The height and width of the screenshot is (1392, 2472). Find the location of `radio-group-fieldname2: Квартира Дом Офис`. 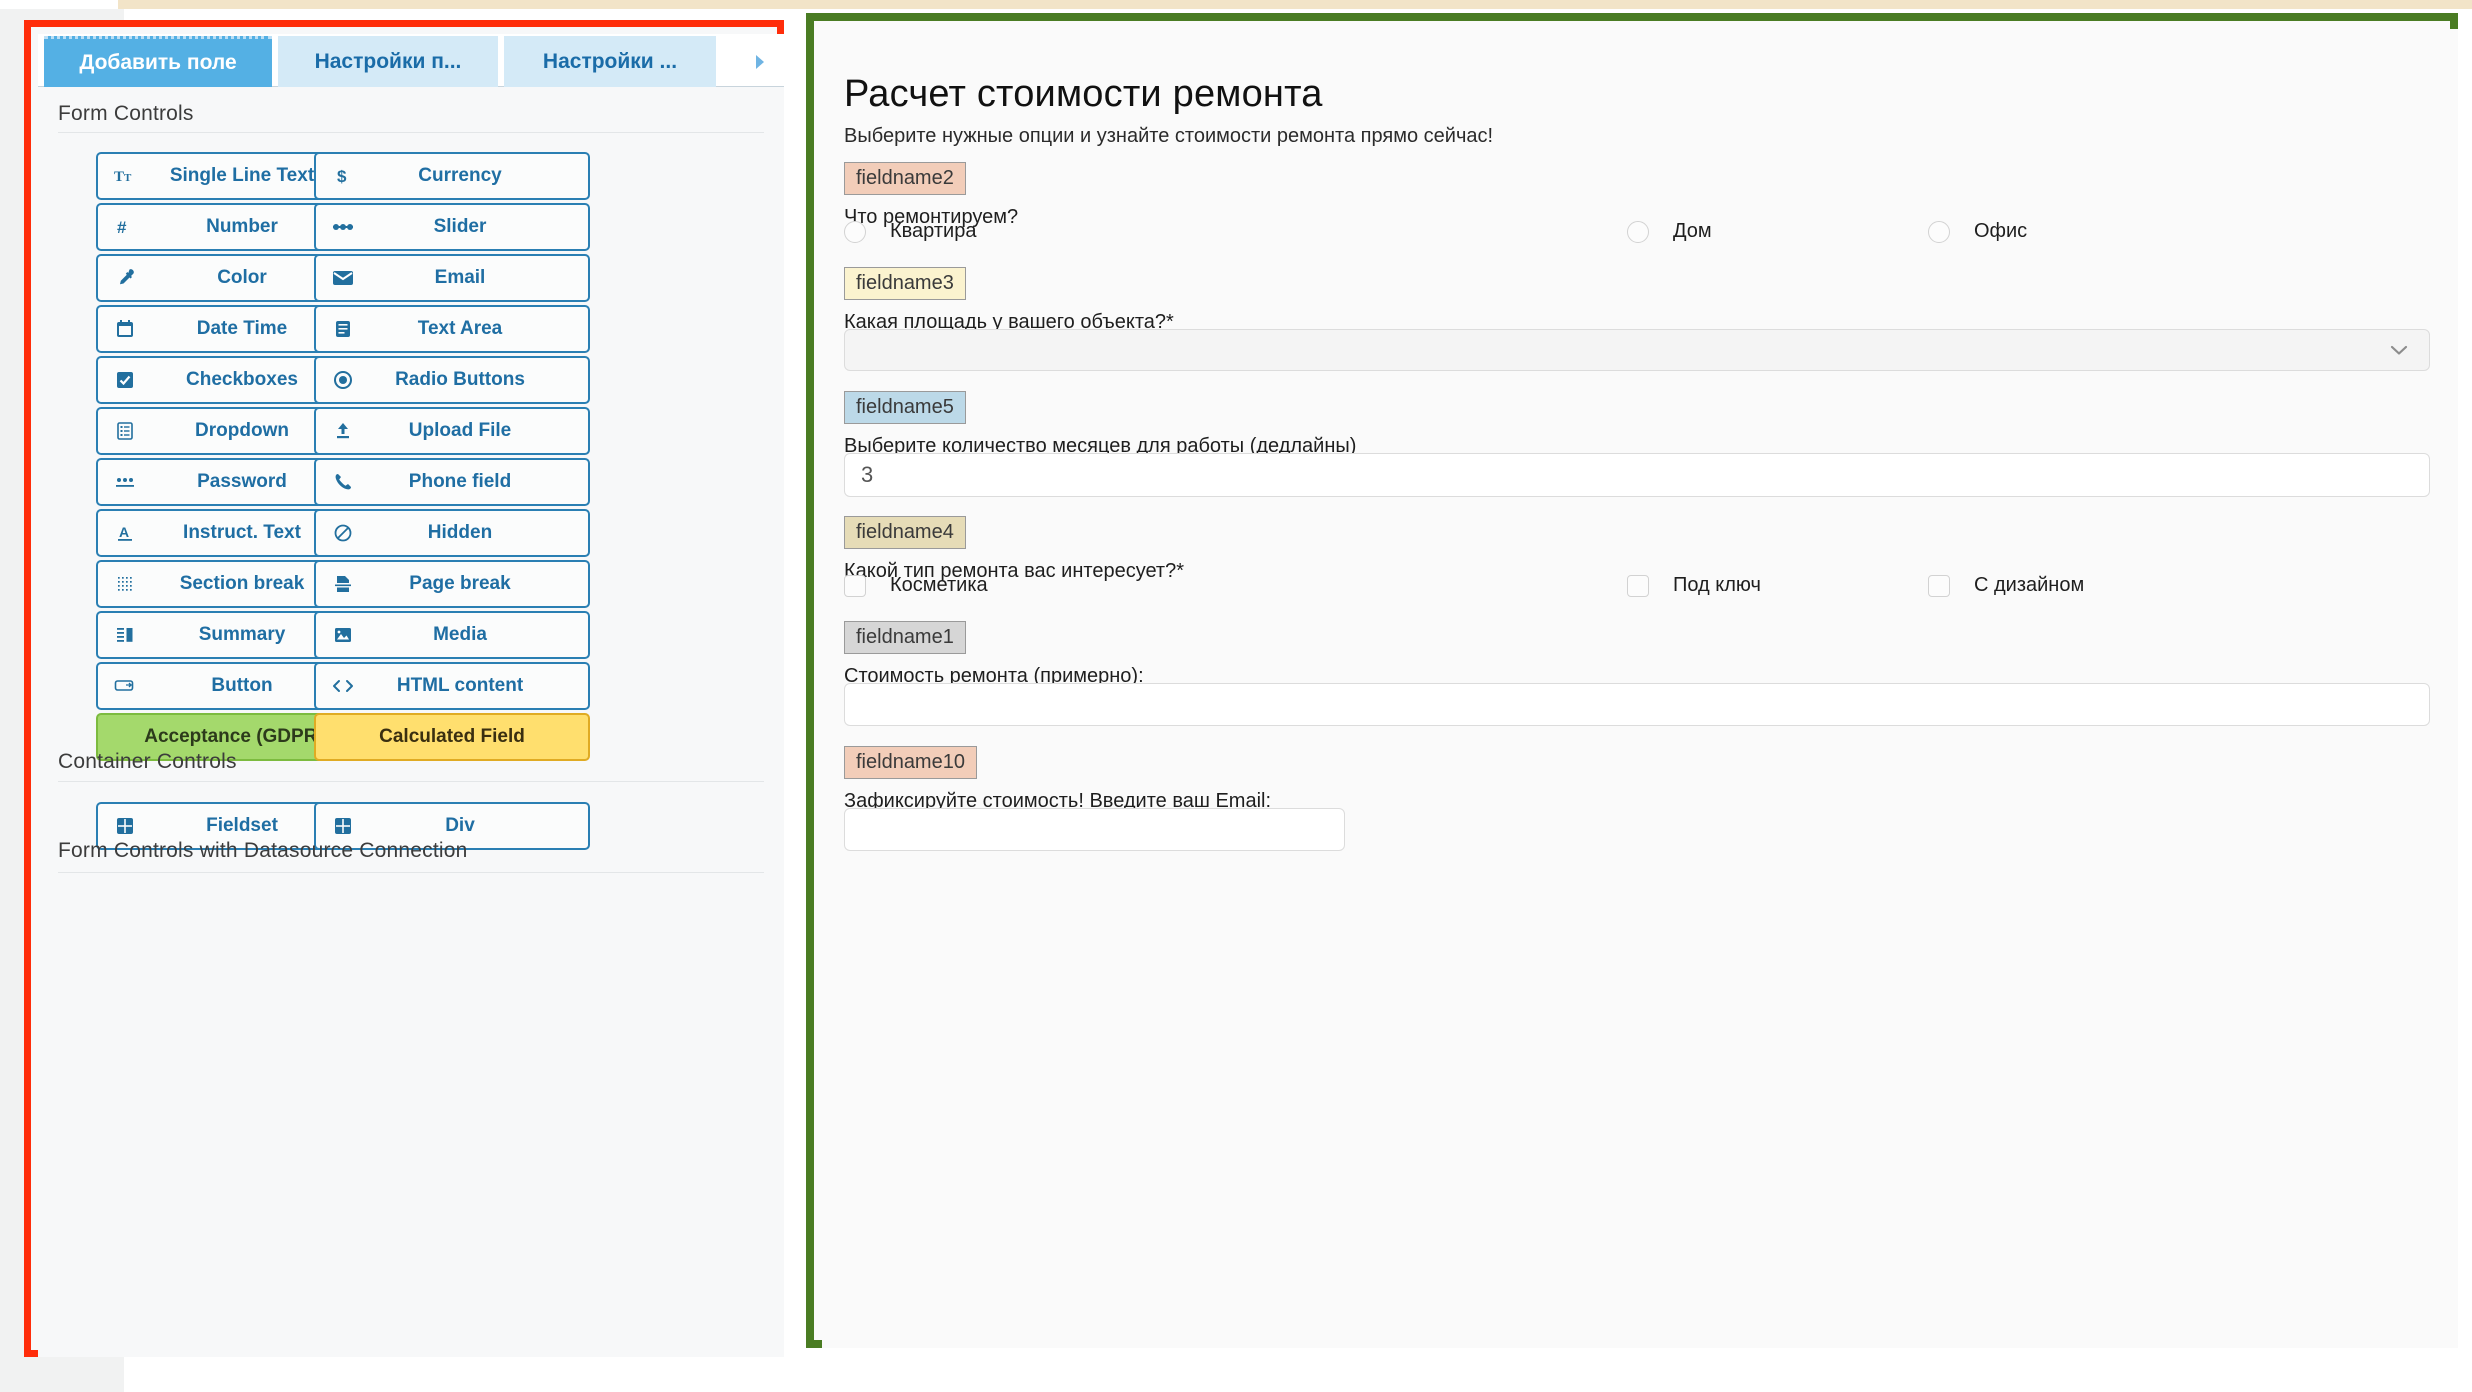

radio-group-fieldname2: Квартира Дом Офис is located at coordinates (1639, 237).